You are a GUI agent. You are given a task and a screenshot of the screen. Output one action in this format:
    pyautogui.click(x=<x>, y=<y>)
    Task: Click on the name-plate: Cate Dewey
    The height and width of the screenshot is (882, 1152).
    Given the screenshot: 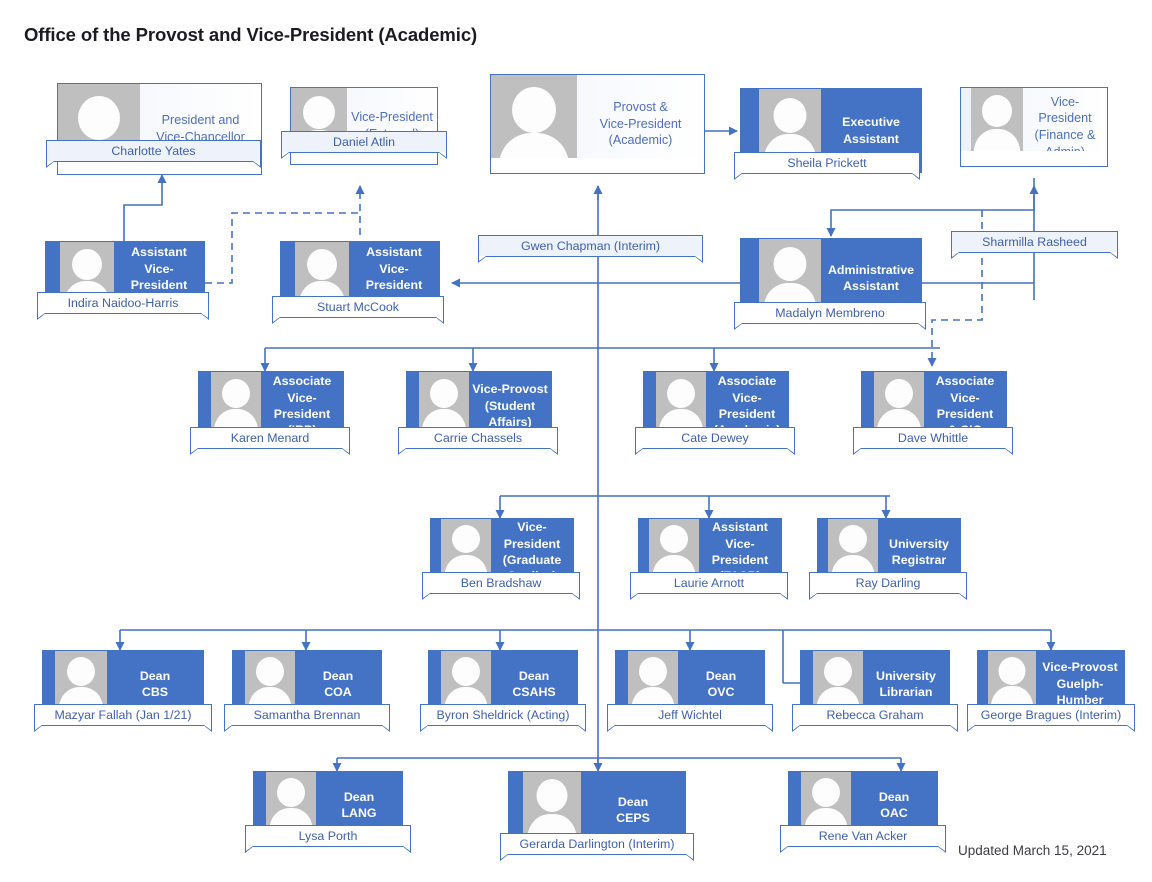 What is the action you would take?
    pyautogui.click(x=715, y=441)
    